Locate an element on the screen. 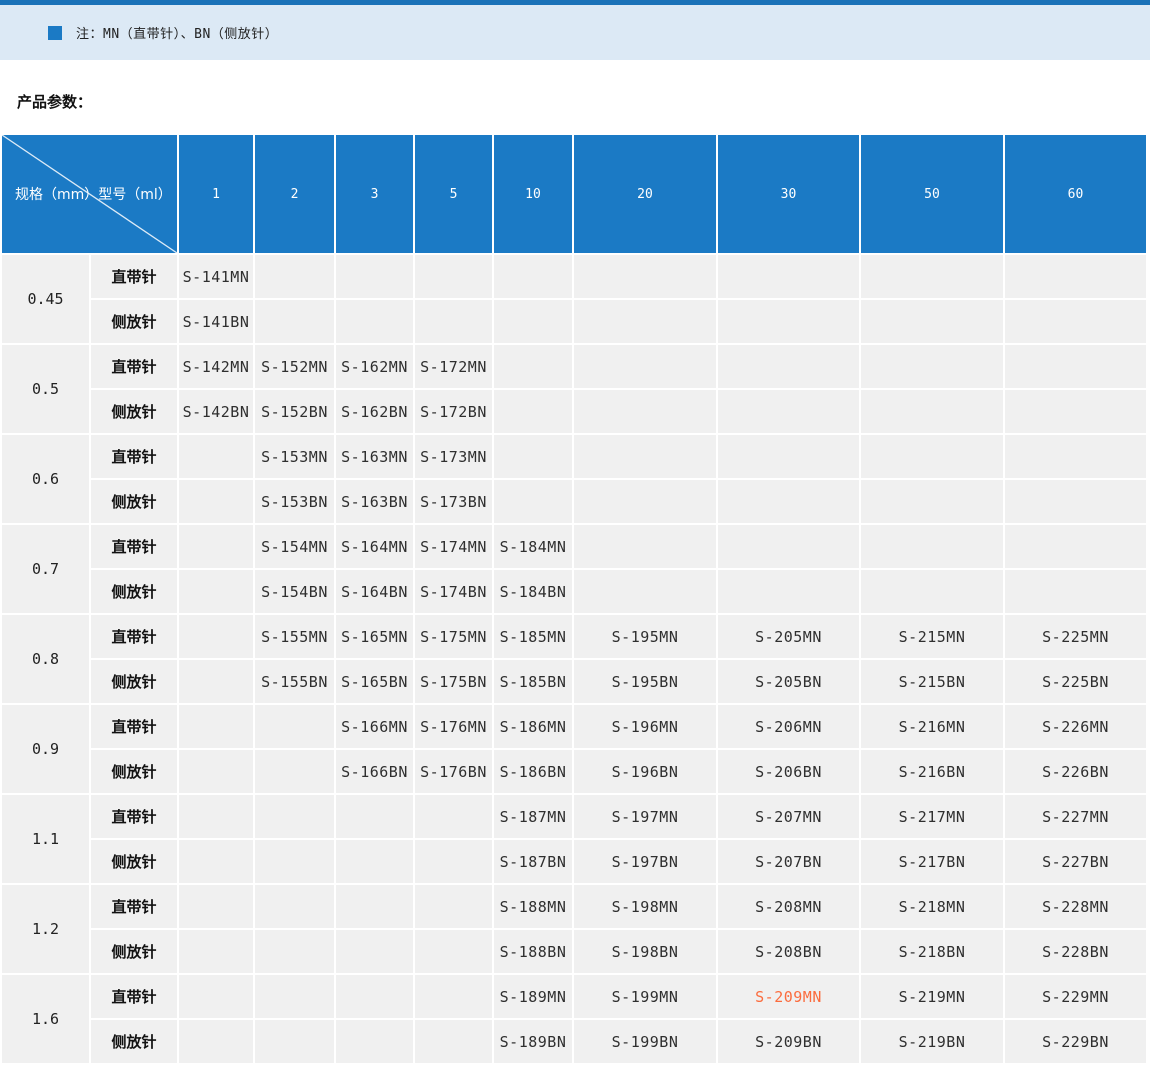 This screenshot has width=1150, height=1090. model-cell: S-196BN is located at coordinates (645, 771).